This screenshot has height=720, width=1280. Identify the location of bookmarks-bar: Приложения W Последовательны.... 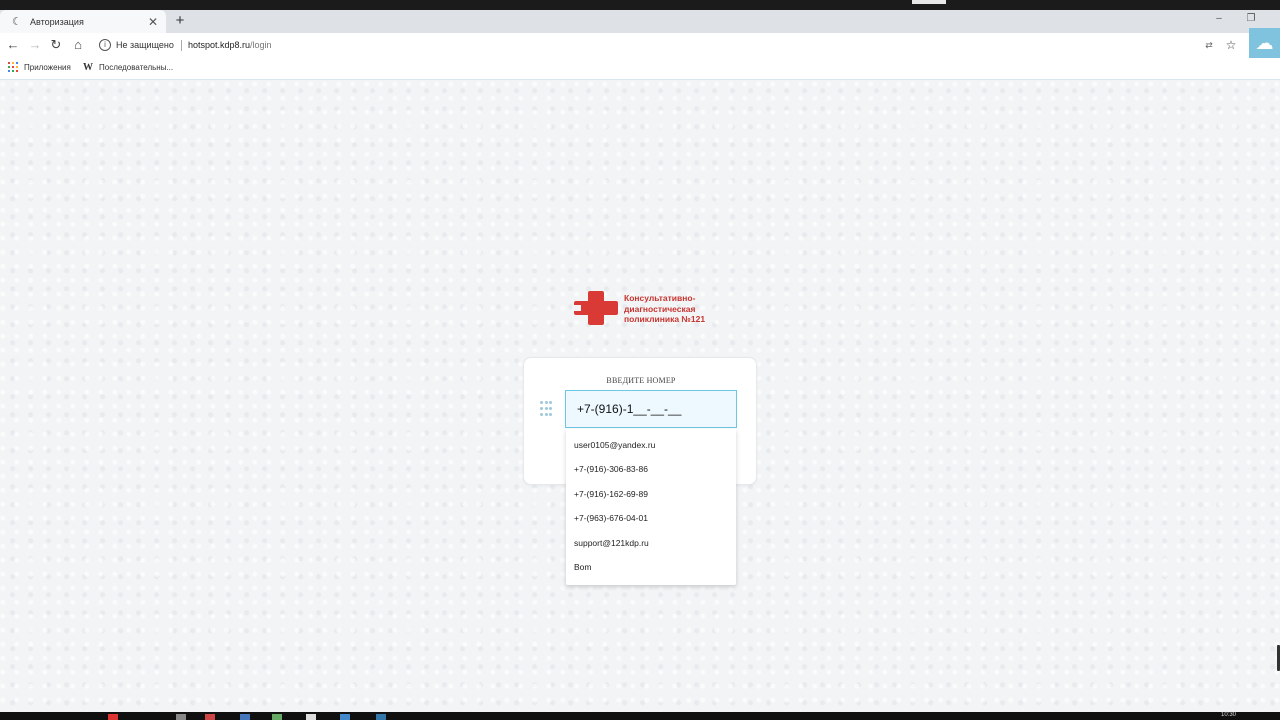
(640, 69).